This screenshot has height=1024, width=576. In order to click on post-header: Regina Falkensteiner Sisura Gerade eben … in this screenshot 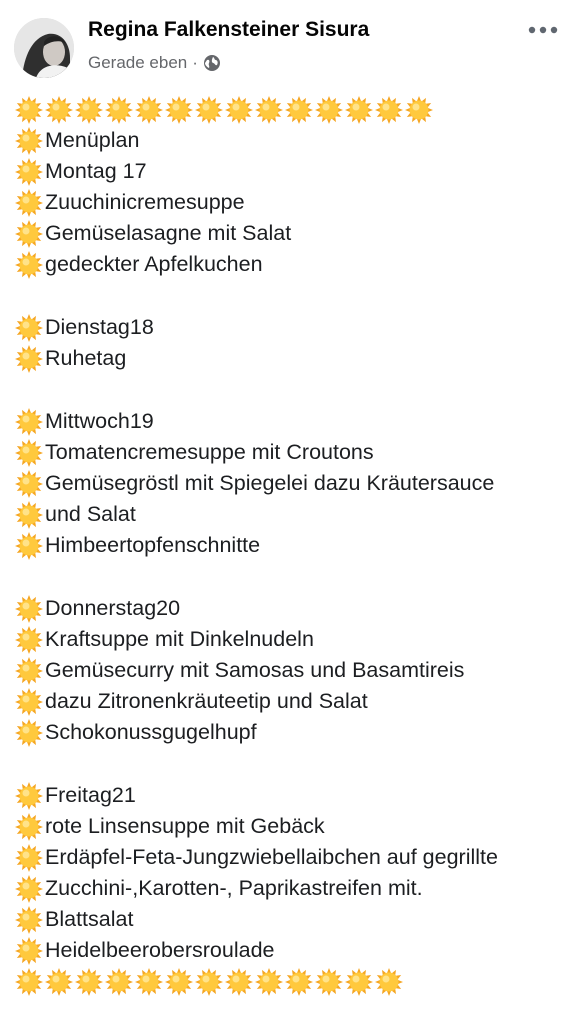, I will do `click(288, 46)`.